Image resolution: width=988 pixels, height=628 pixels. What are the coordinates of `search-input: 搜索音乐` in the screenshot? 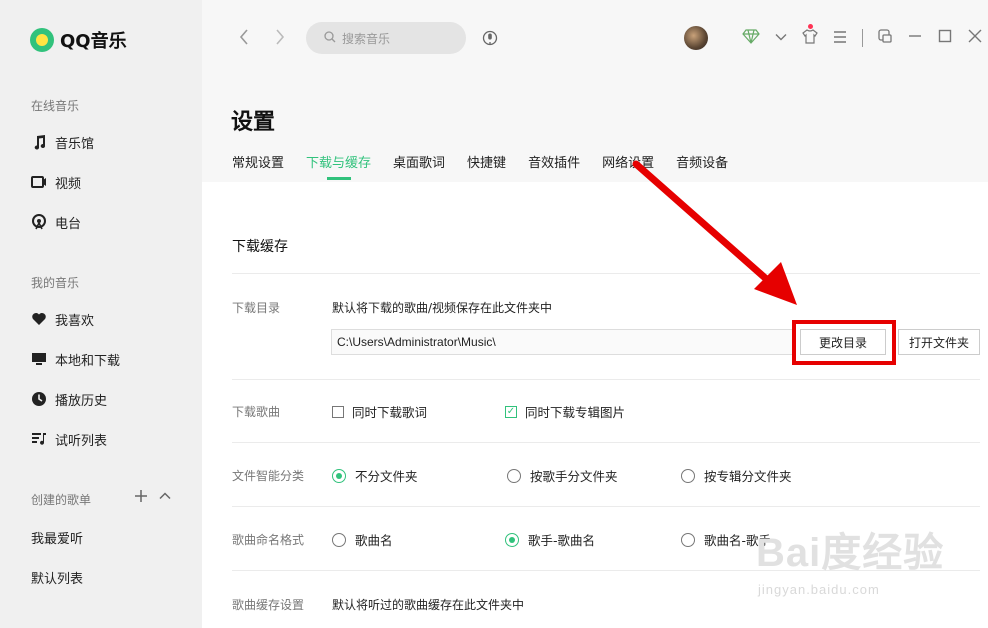 It's located at (386, 38).